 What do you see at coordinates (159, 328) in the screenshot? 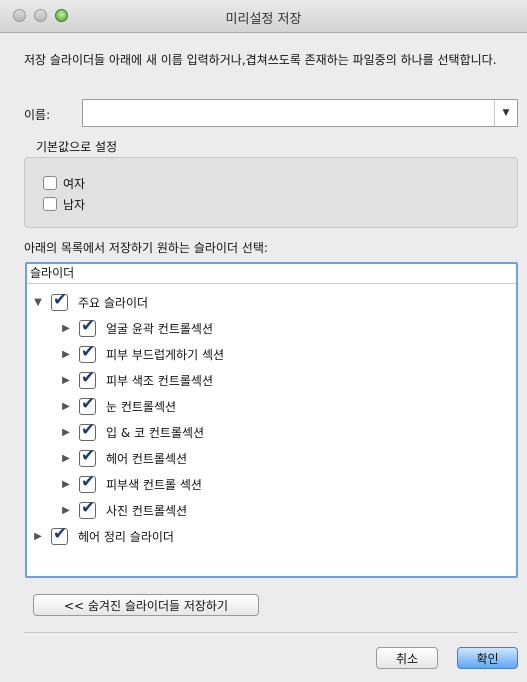
I see `tree-item-label: 얼굴 윤곽 컨트롤섹션` at bounding box center [159, 328].